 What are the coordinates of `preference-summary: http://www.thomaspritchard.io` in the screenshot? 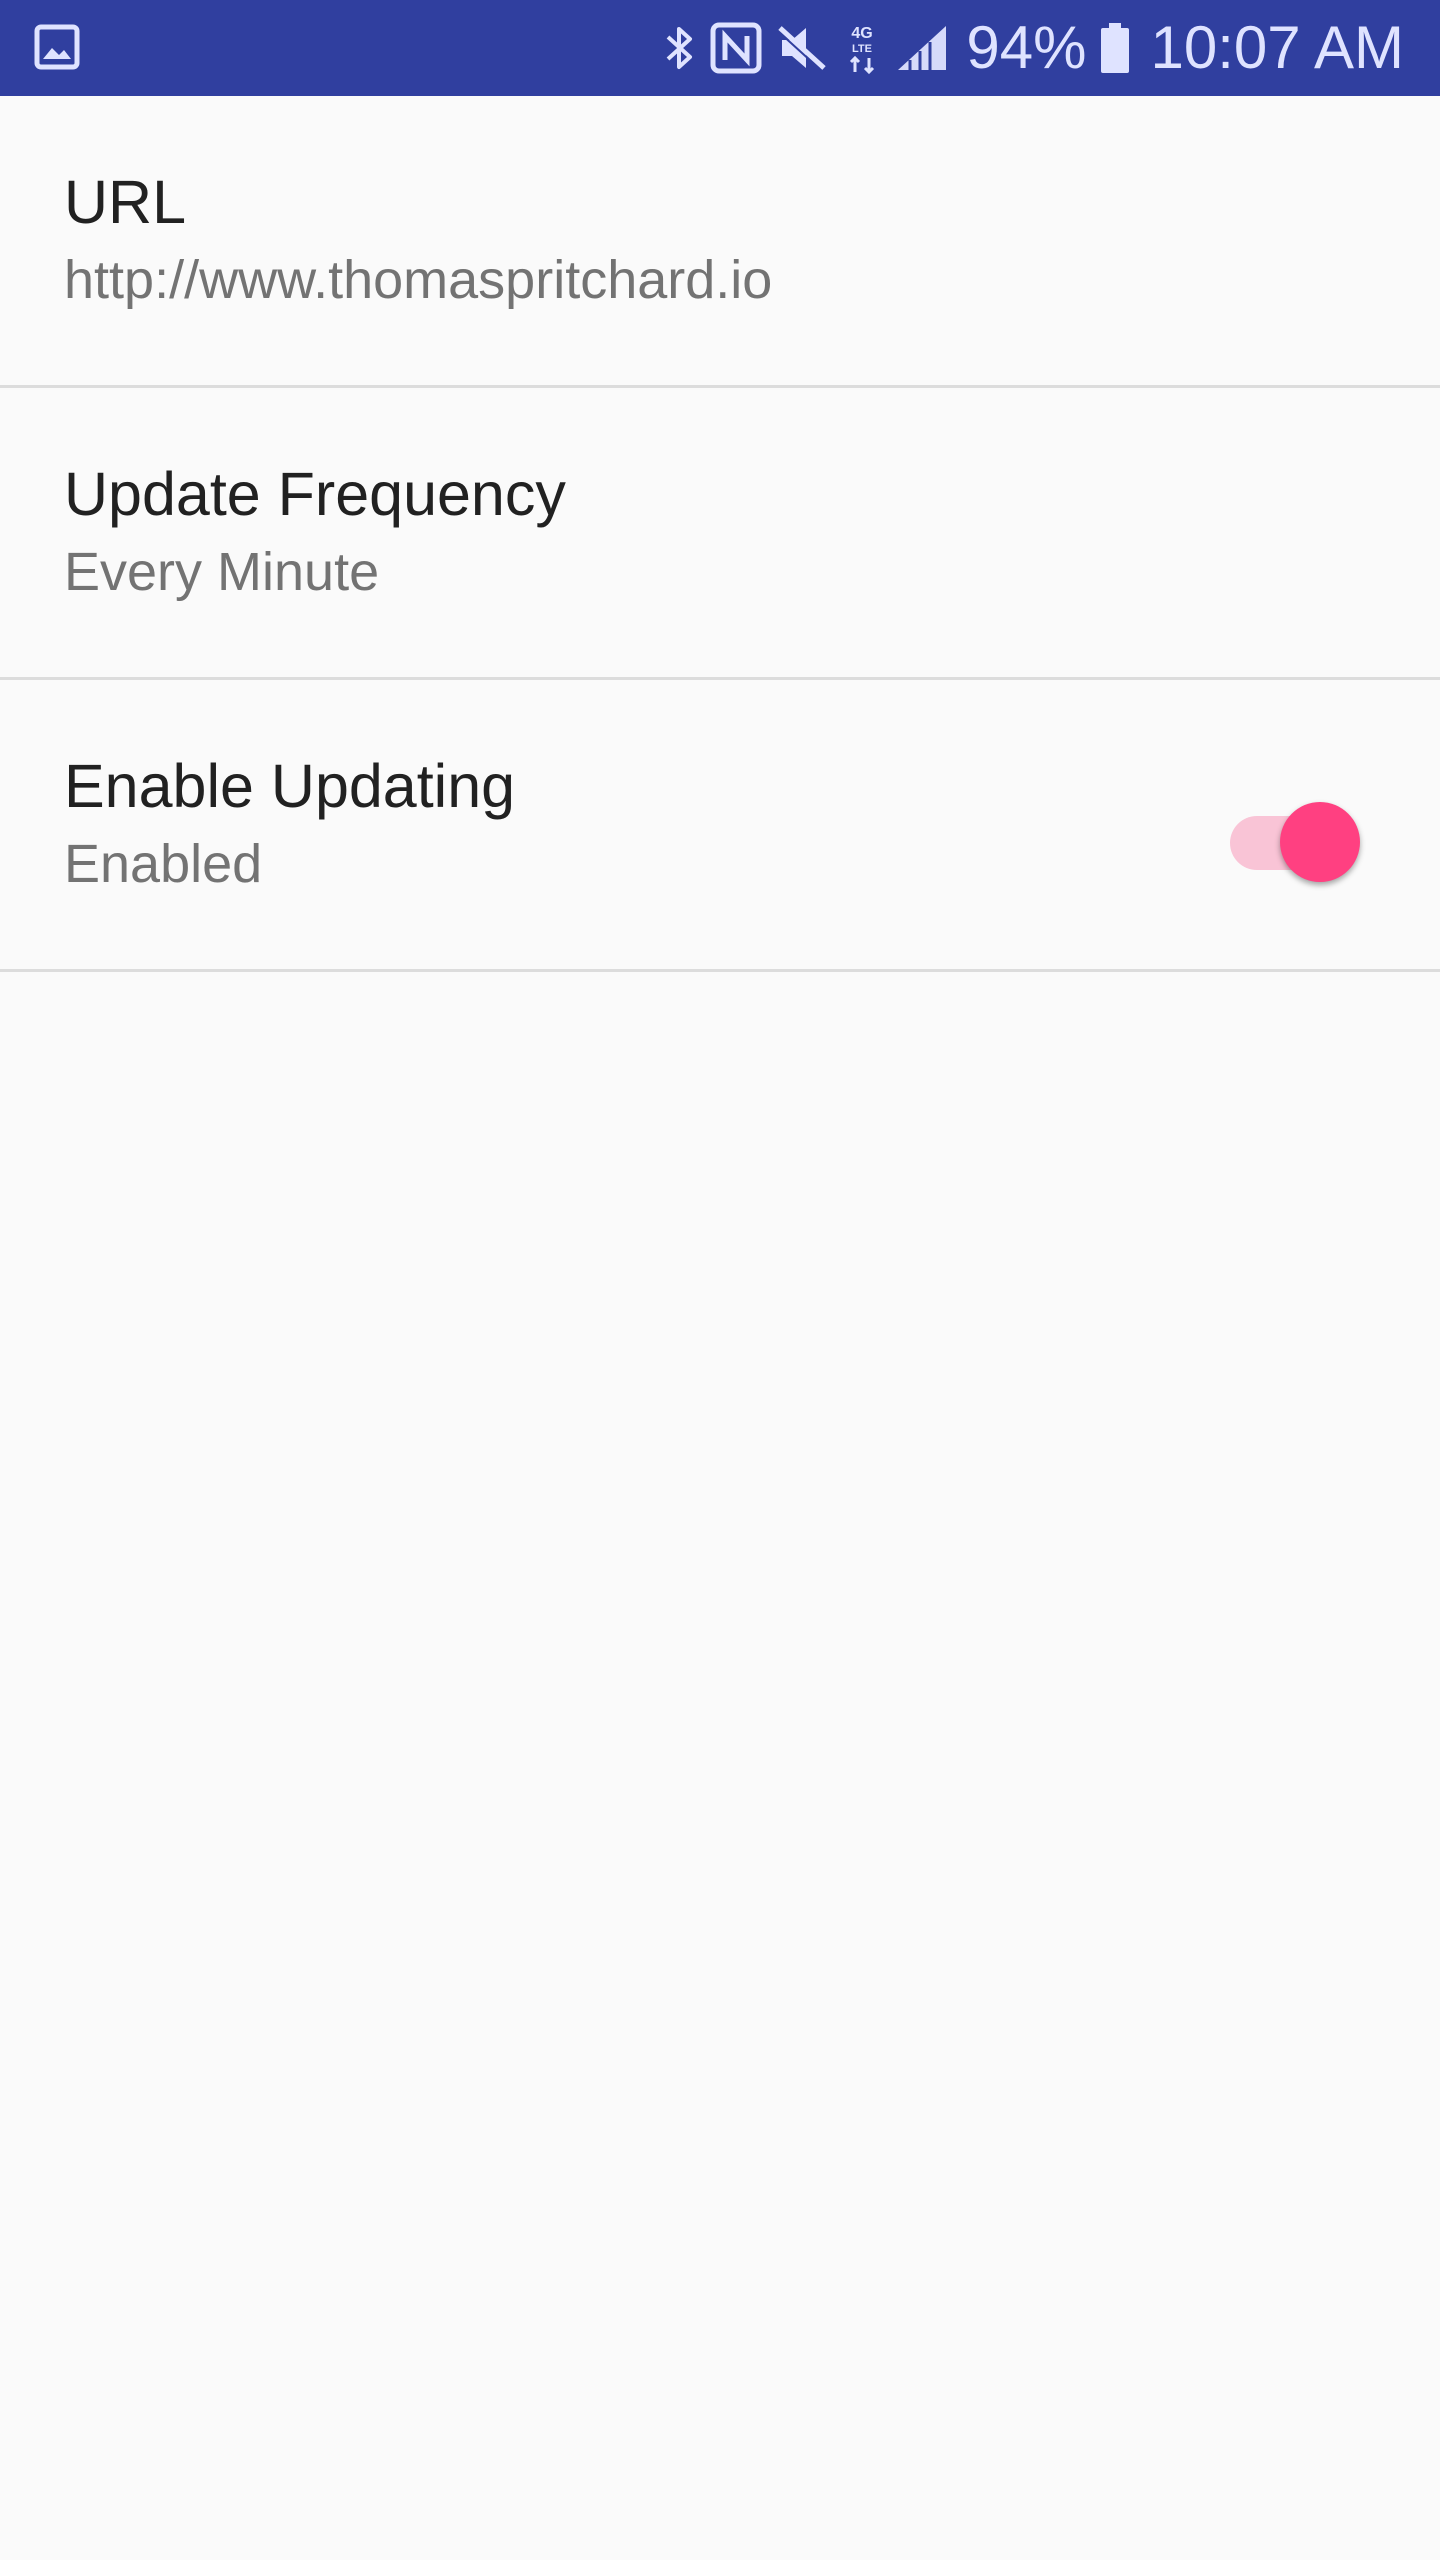 It's located at (418, 280).